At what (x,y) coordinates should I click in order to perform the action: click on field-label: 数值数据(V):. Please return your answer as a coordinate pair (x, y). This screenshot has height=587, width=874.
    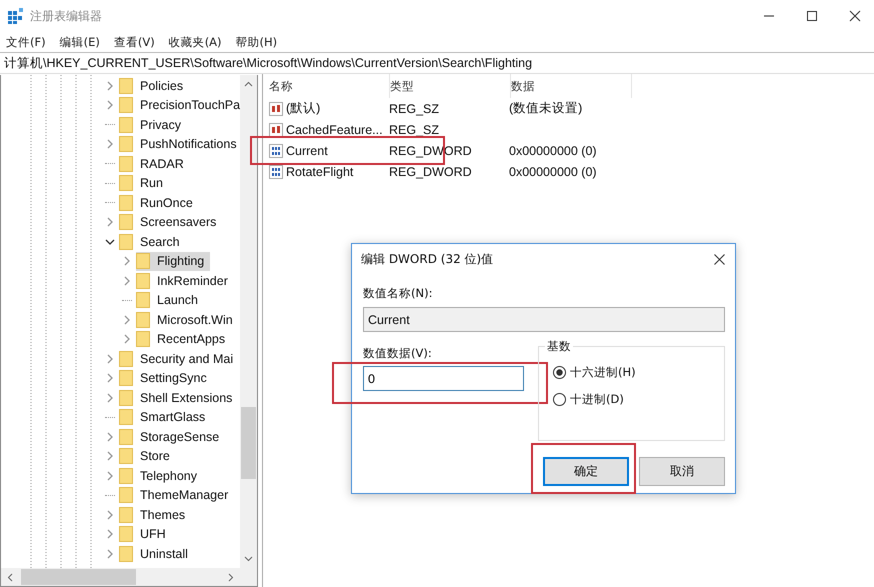
    Looking at the image, I should click on (397, 353).